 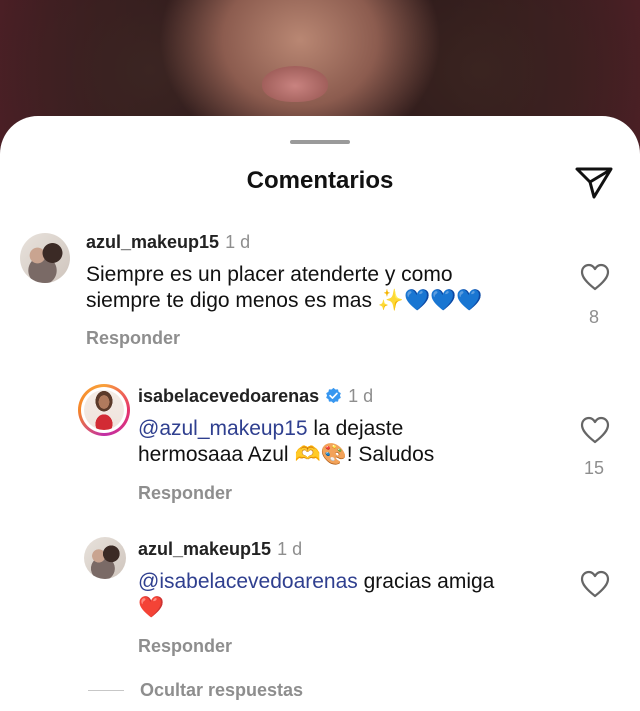 I want to click on avatar, so click(x=105, y=558).